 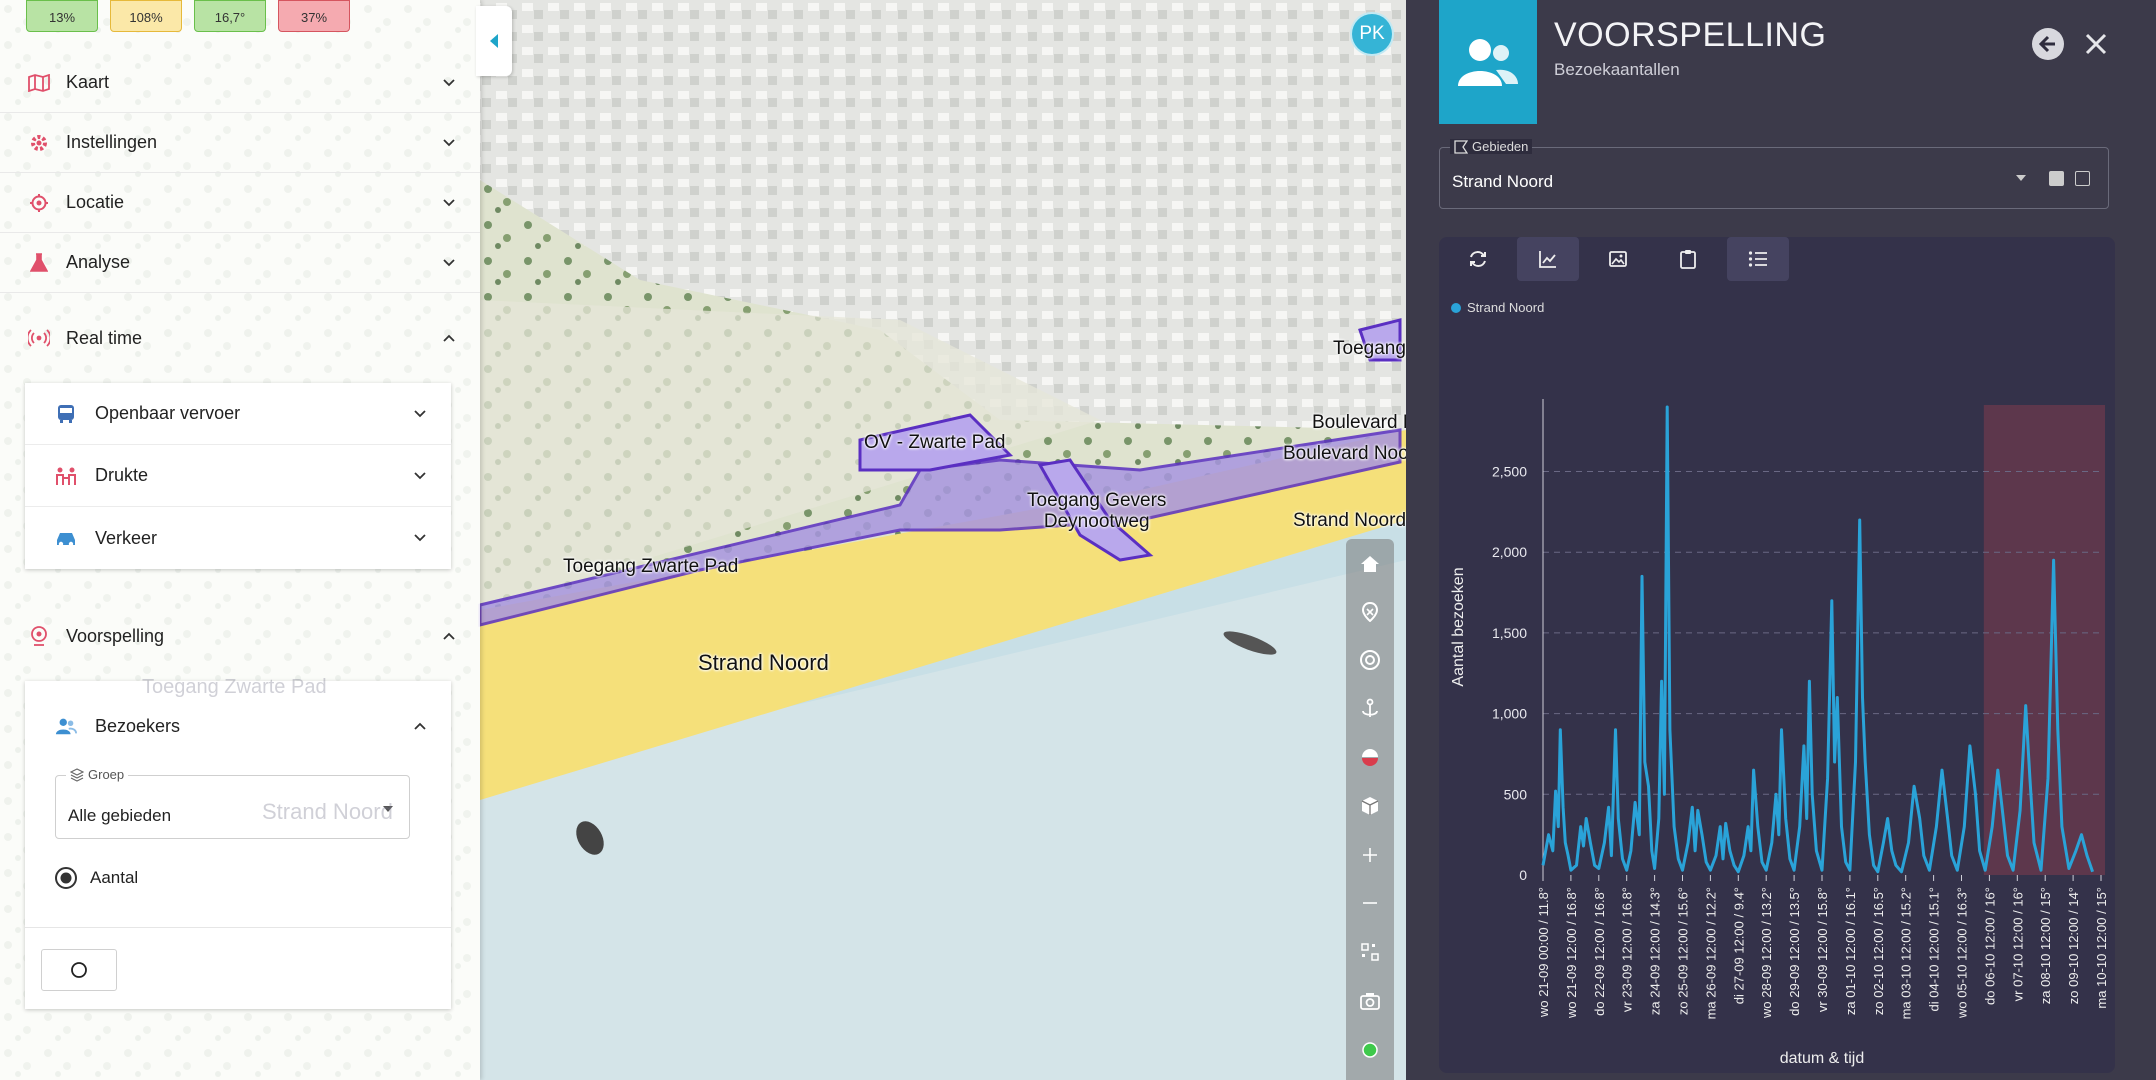 I want to click on area-legend: Gebieden, so click(x=1491, y=146).